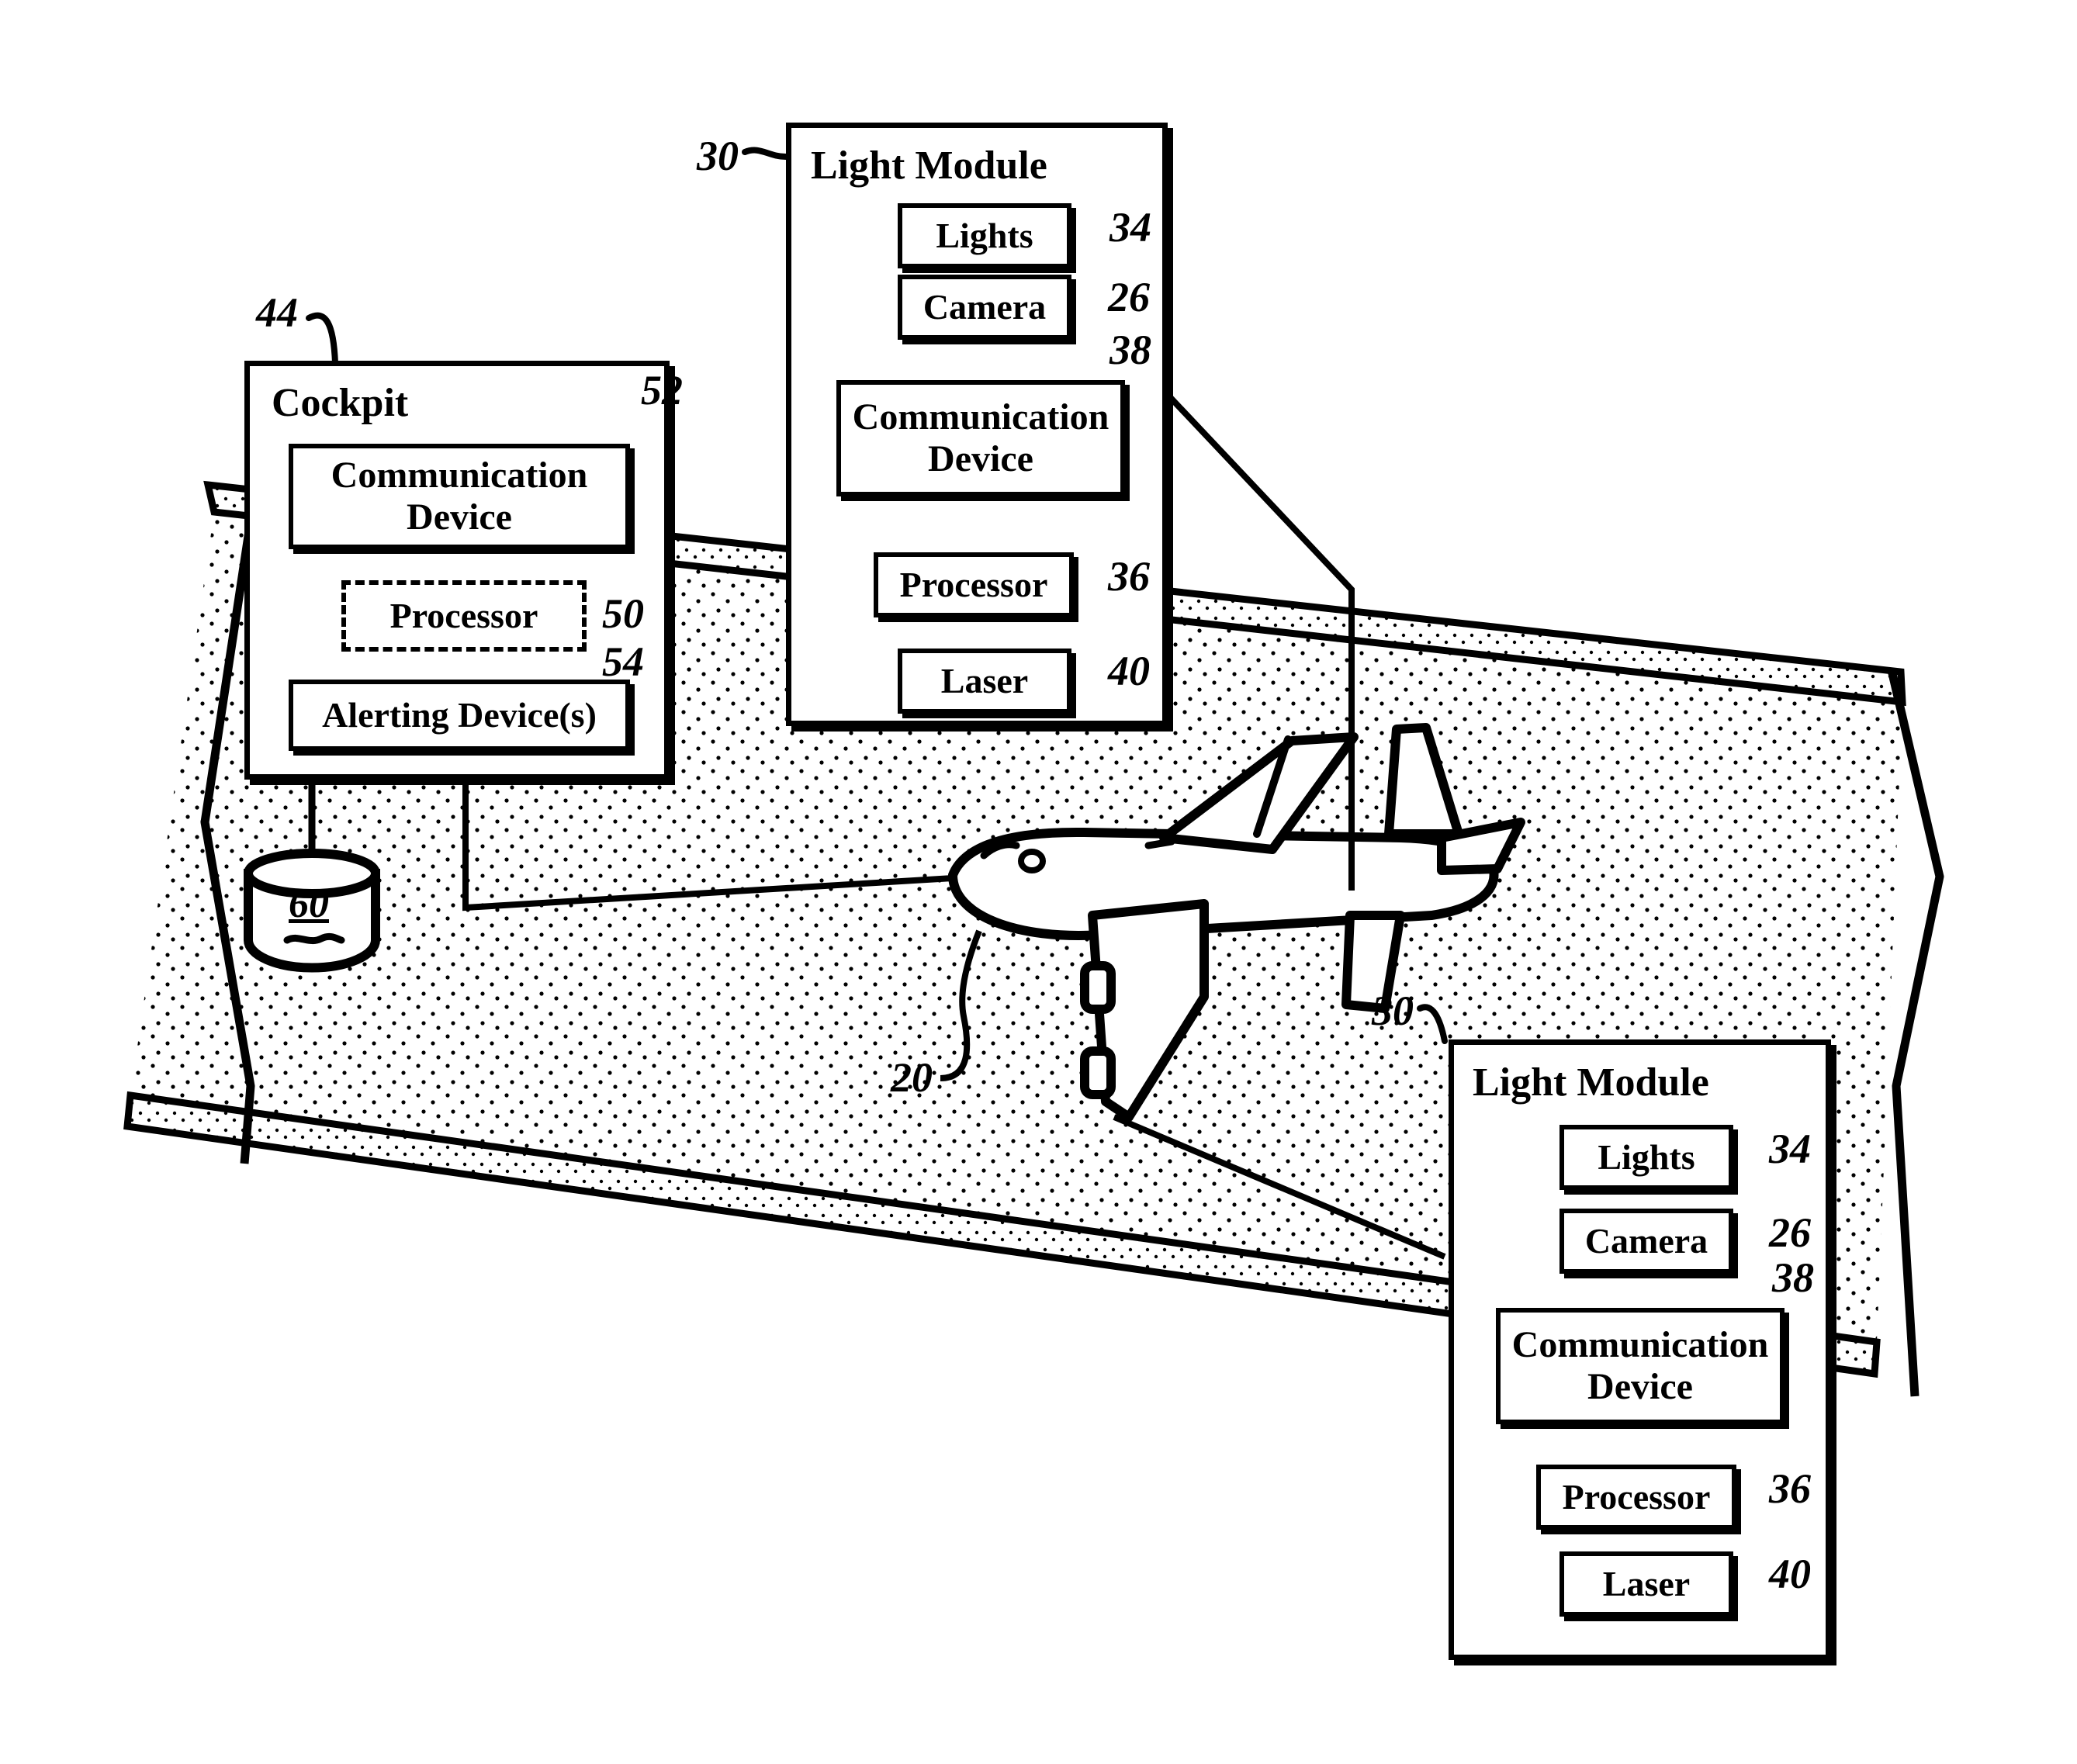 Image resolution: width=2077 pixels, height=1764 pixels. What do you see at coordinates (1130, 227) in the screenshot?
I see `ref-34-top: 34` at bounding box center [1130, 227].